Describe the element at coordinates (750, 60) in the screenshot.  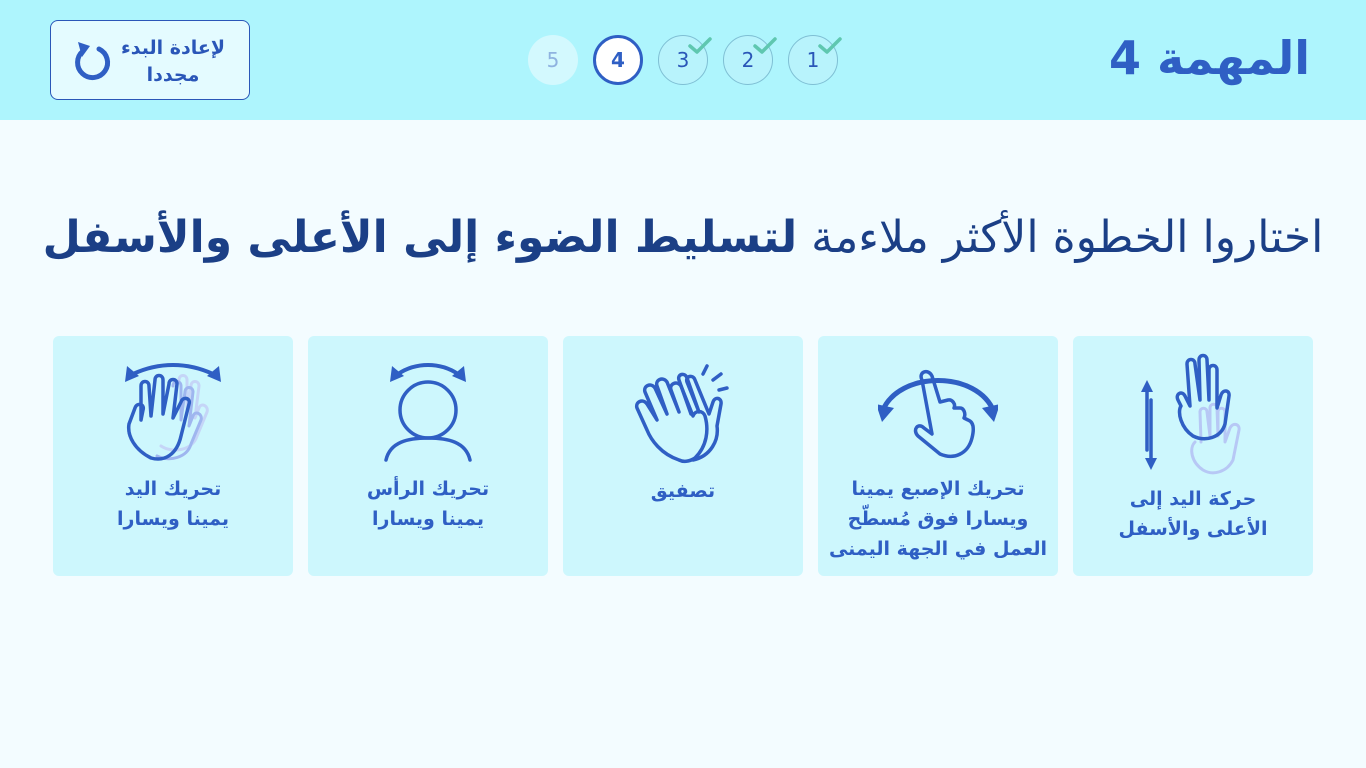
I see `step-2: 2` at that location.